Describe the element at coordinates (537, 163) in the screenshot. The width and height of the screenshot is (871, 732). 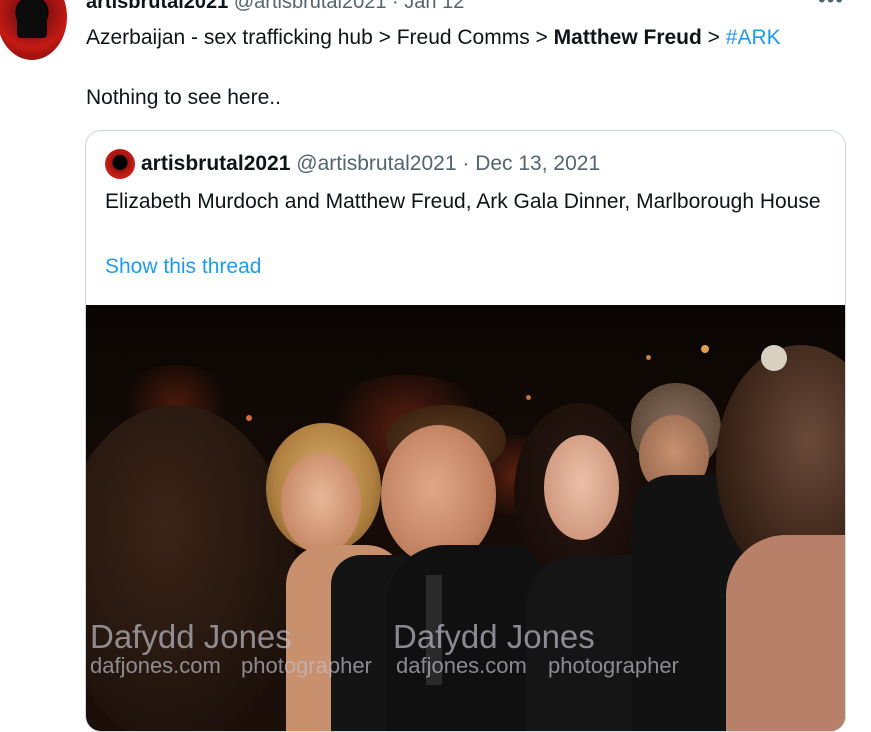
I see `quote-date: Dec 13, 2021` at that location.